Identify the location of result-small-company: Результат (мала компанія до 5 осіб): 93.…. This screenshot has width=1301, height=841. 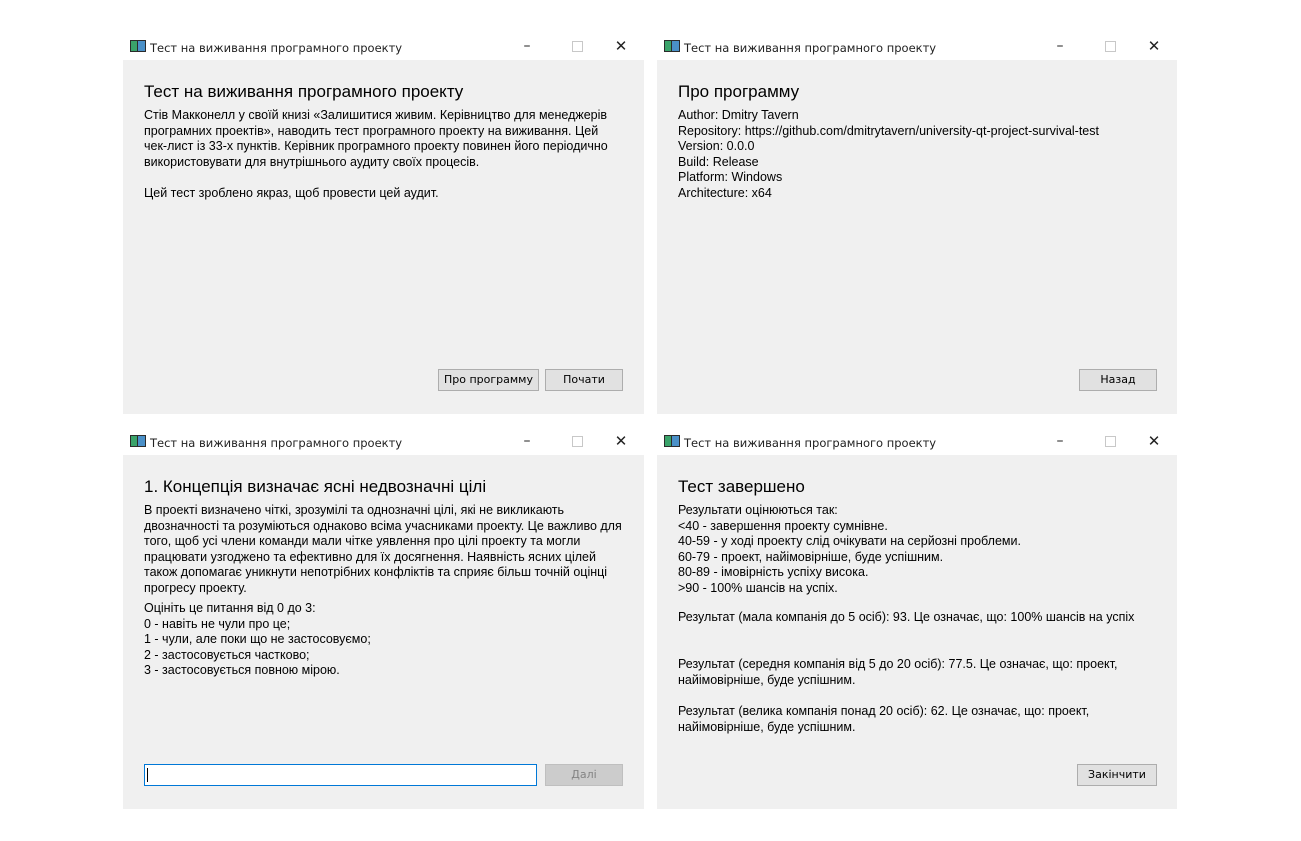
(906, 617).